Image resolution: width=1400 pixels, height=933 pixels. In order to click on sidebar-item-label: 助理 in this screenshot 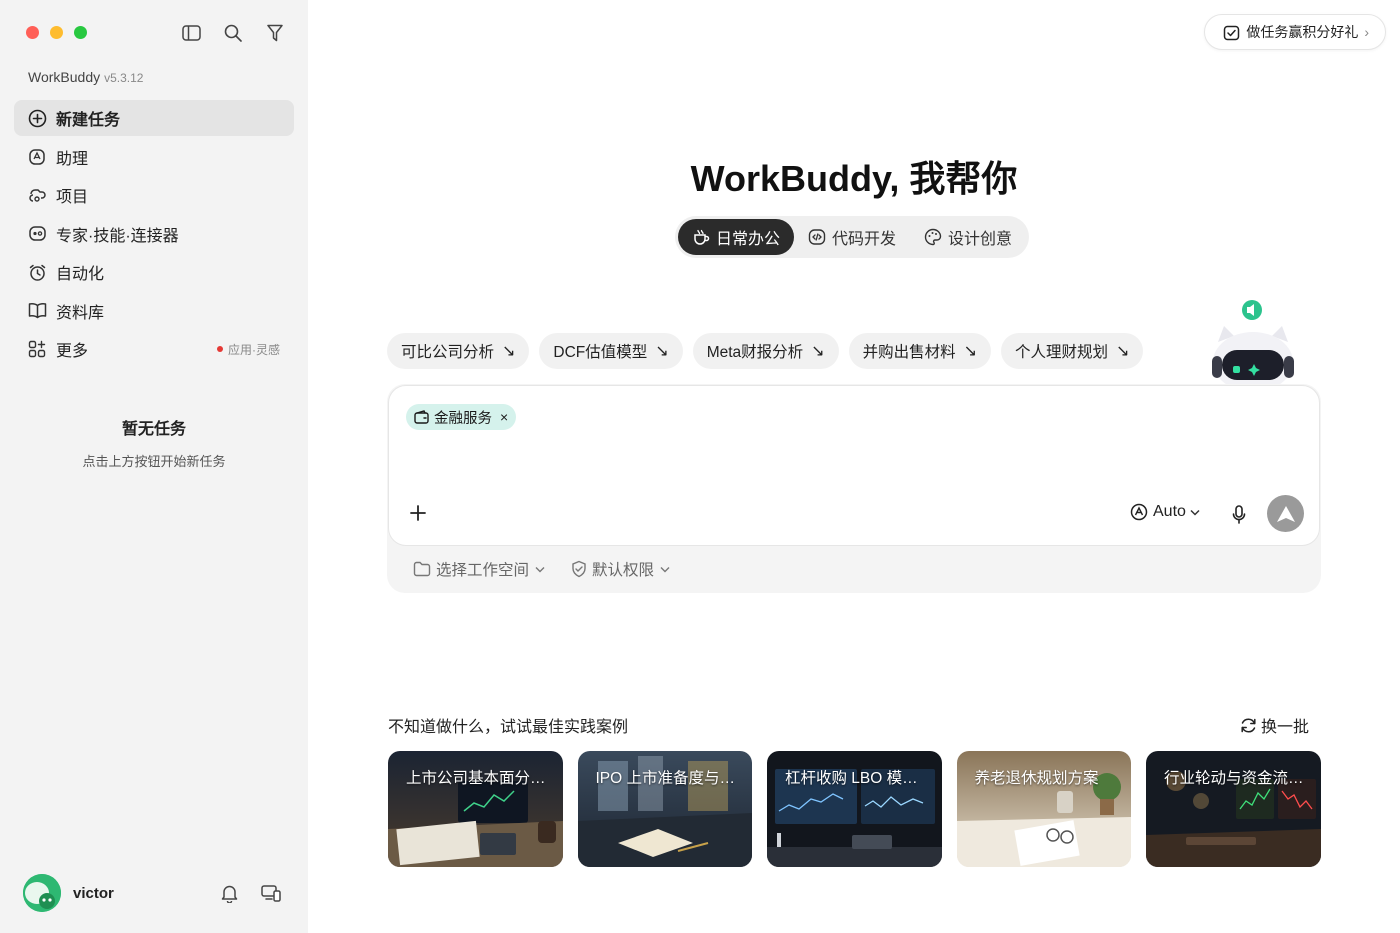, I will do `click(72, 159)`.